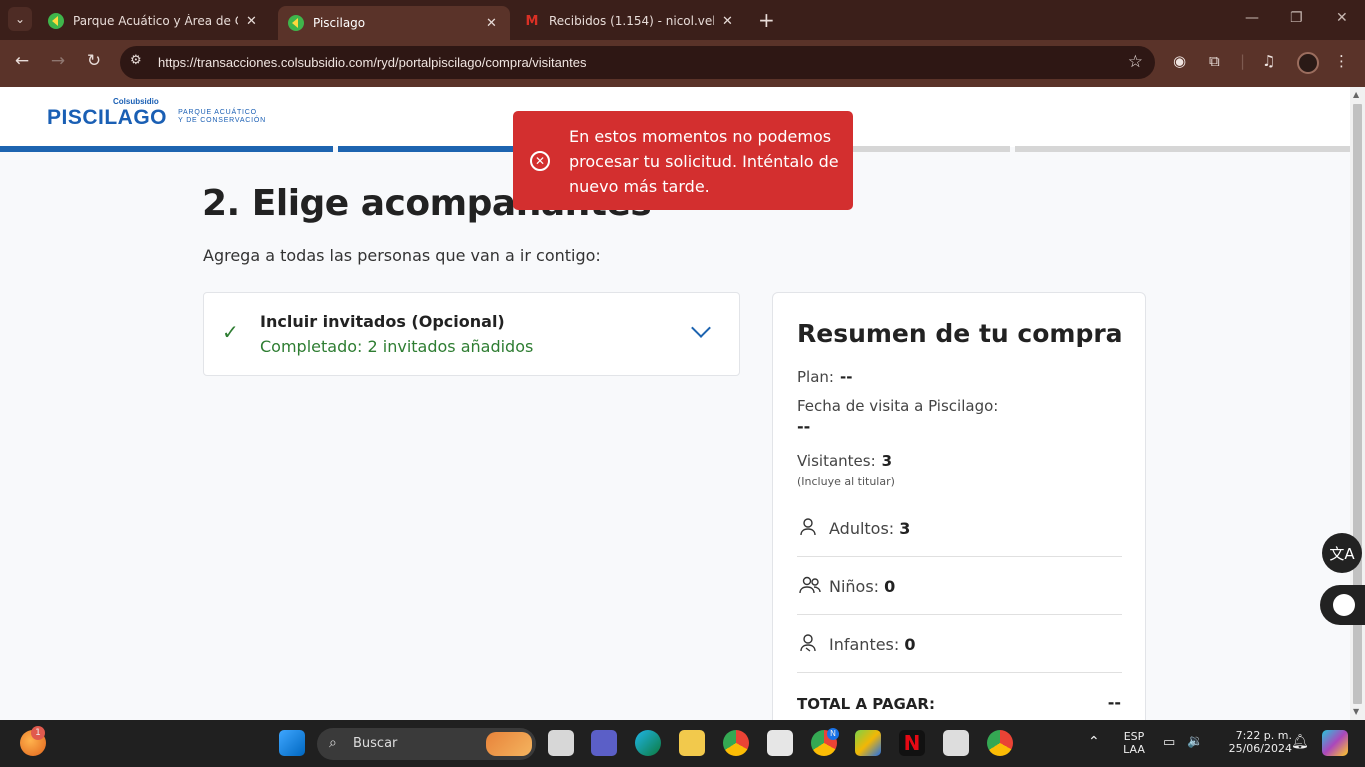 This screenshot has height=767, width=1365. Describe the element at coordinates (766, 20) in the screenshot. I see `new-tab-icon: +` at that location.